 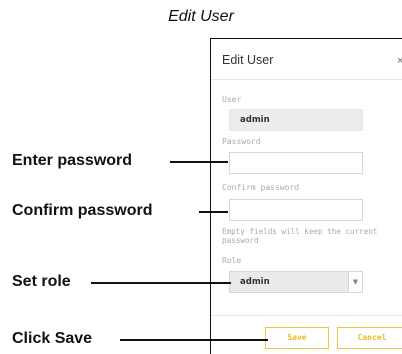 I want to click on figure-title: Edit User, so click(x=201, y=16).